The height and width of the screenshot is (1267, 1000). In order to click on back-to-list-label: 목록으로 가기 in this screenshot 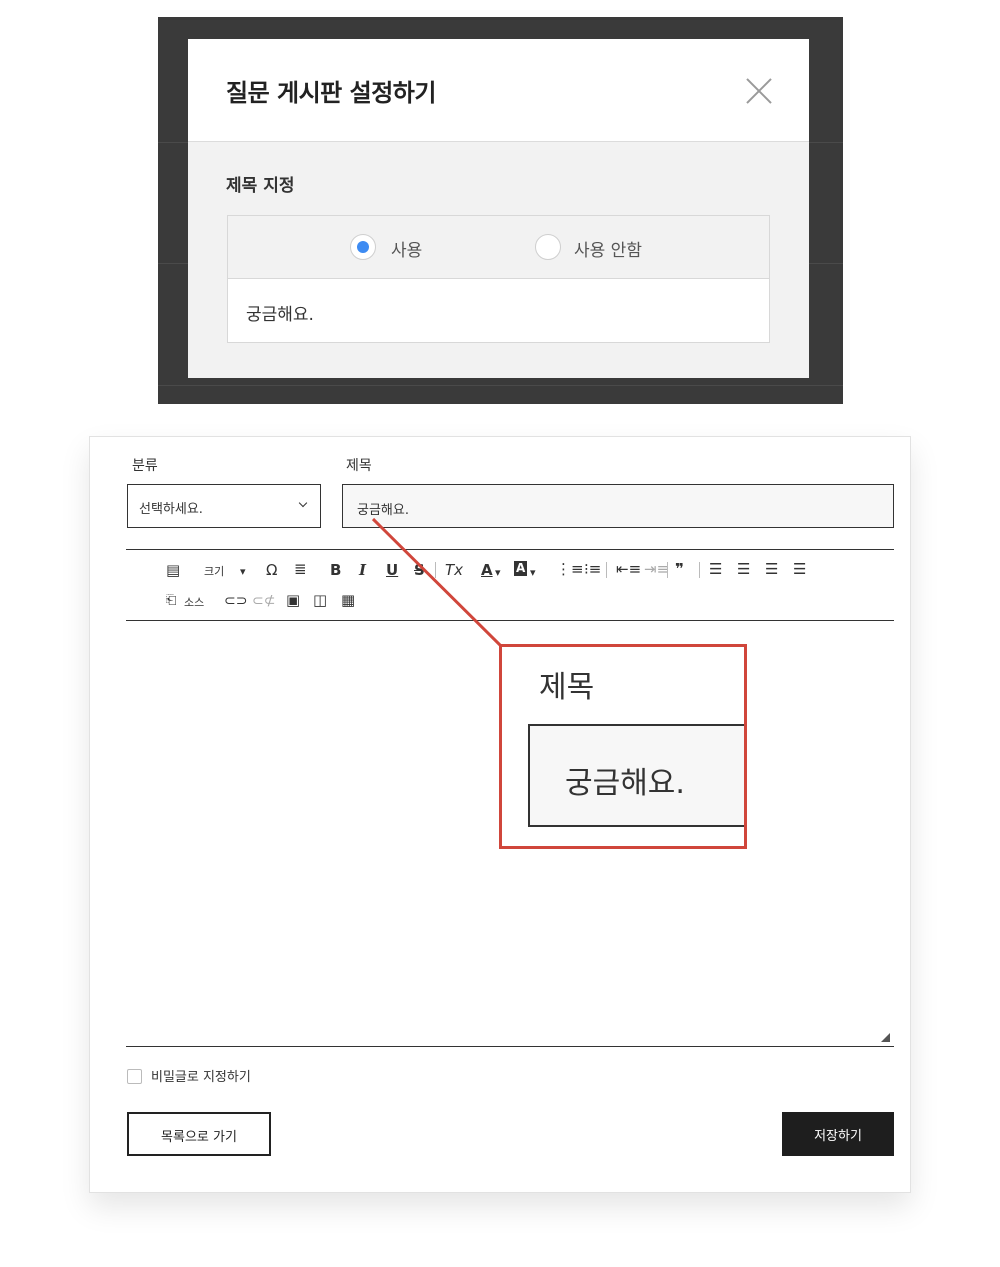, I will do `click(199, 1137)`.